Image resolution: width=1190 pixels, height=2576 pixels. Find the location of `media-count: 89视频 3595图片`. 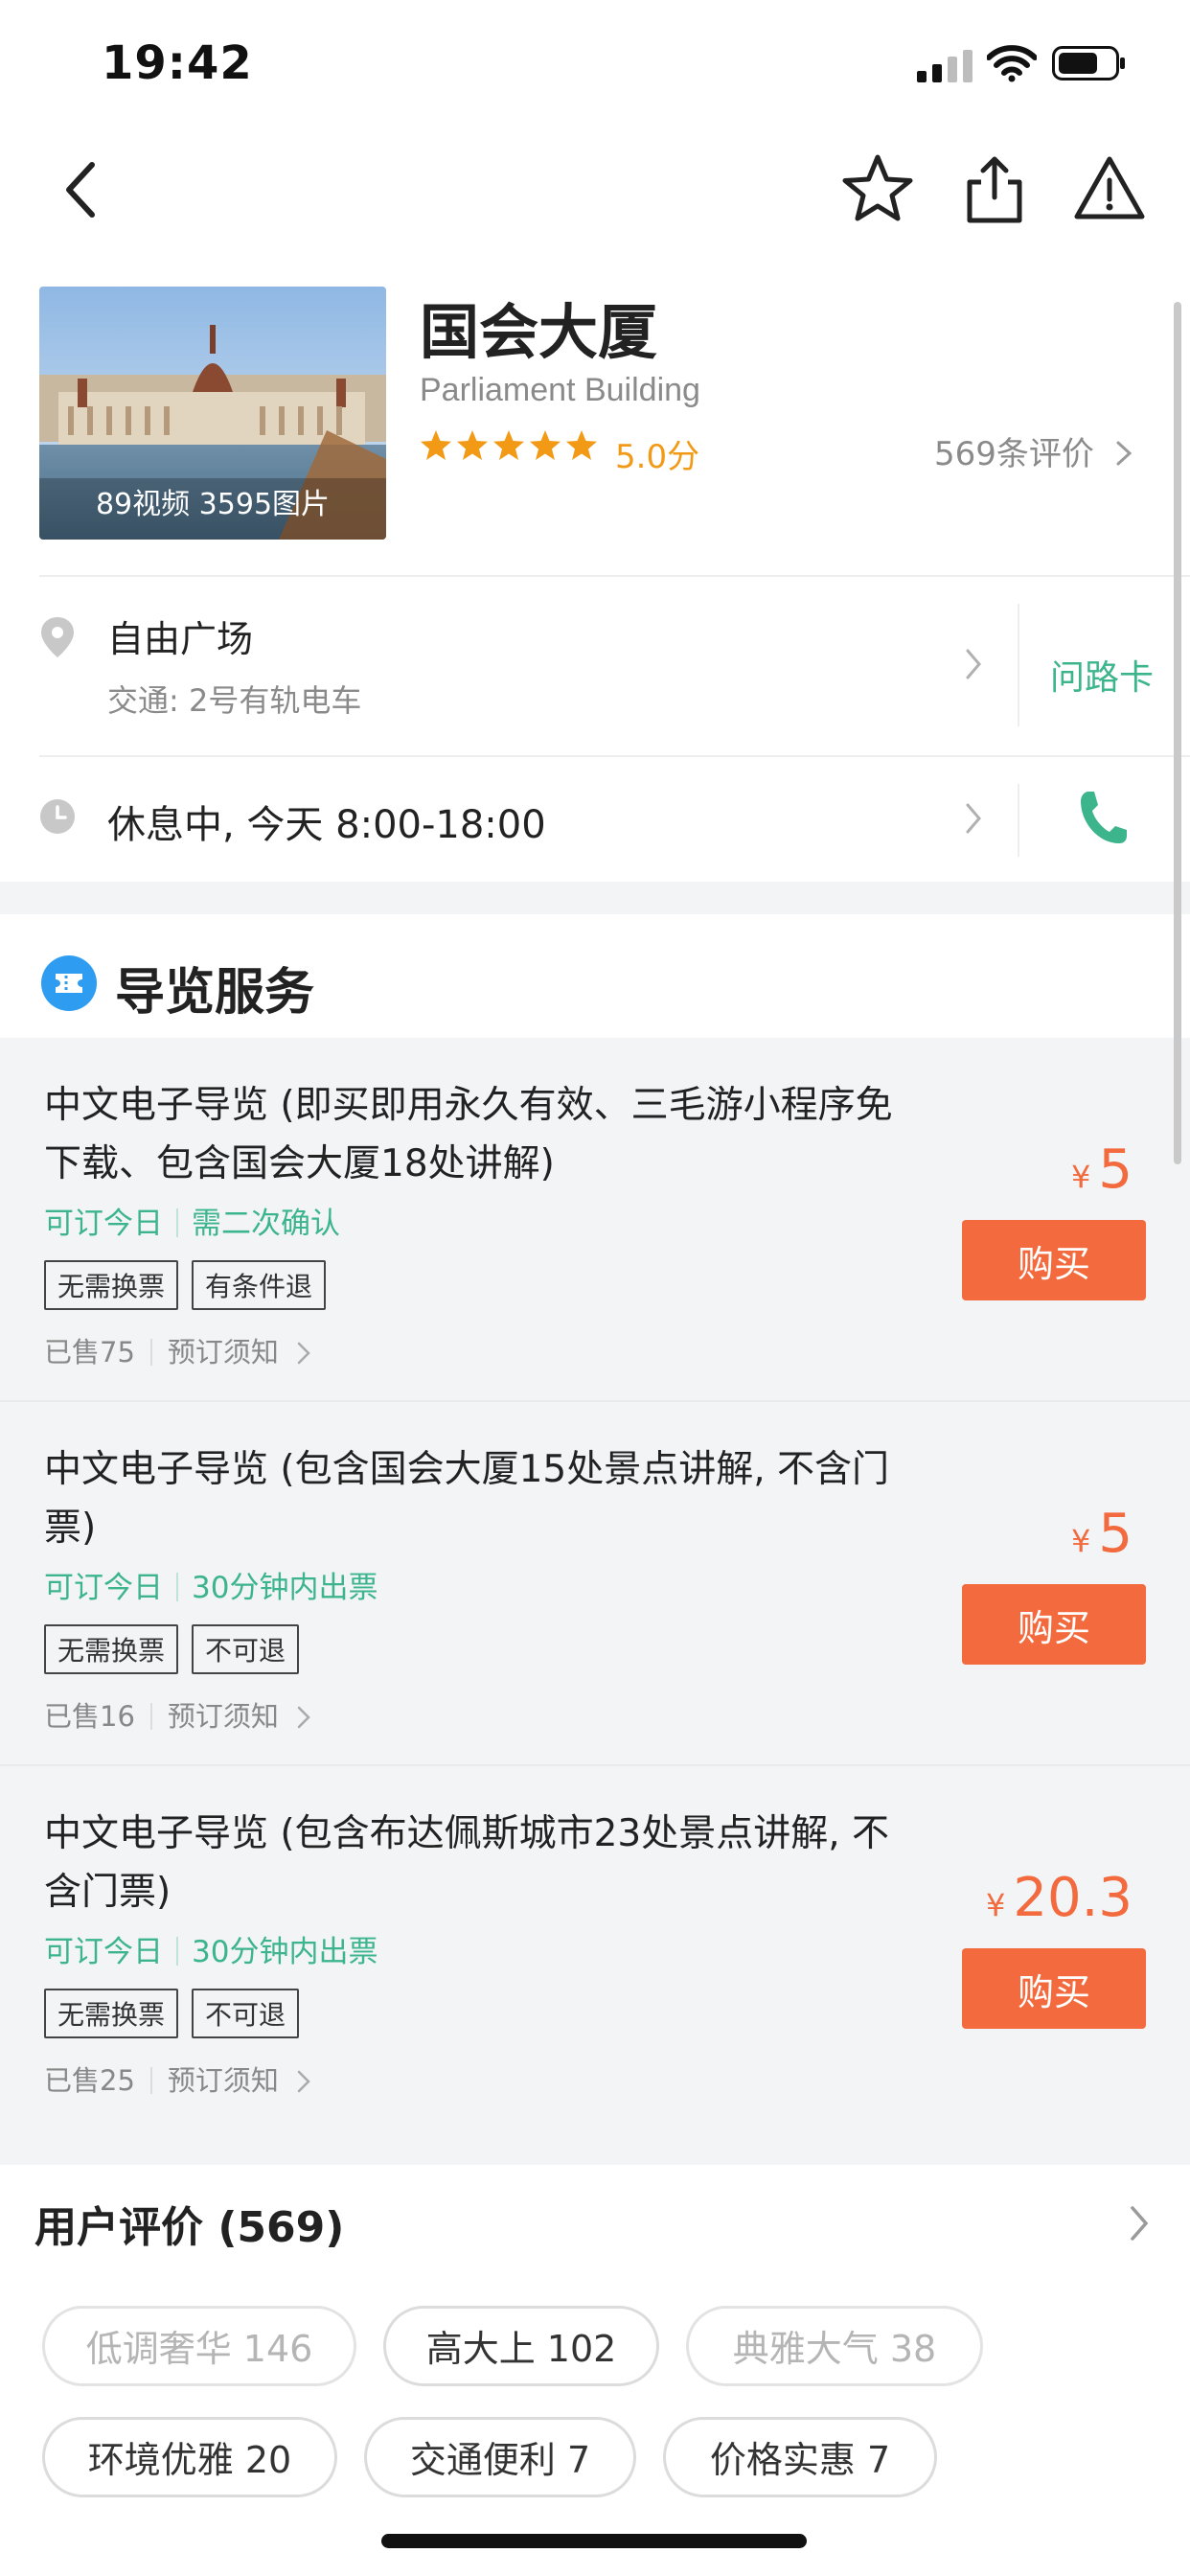

media-count: 89视频 3595图片 is located at coordinates (213, 504).